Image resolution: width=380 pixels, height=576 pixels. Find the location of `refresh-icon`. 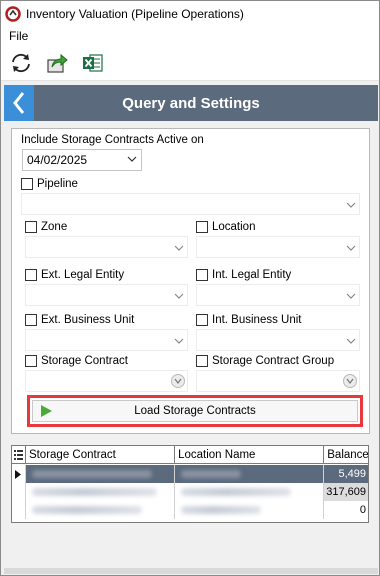

refresh-icon is located at coordinates (21, 62).